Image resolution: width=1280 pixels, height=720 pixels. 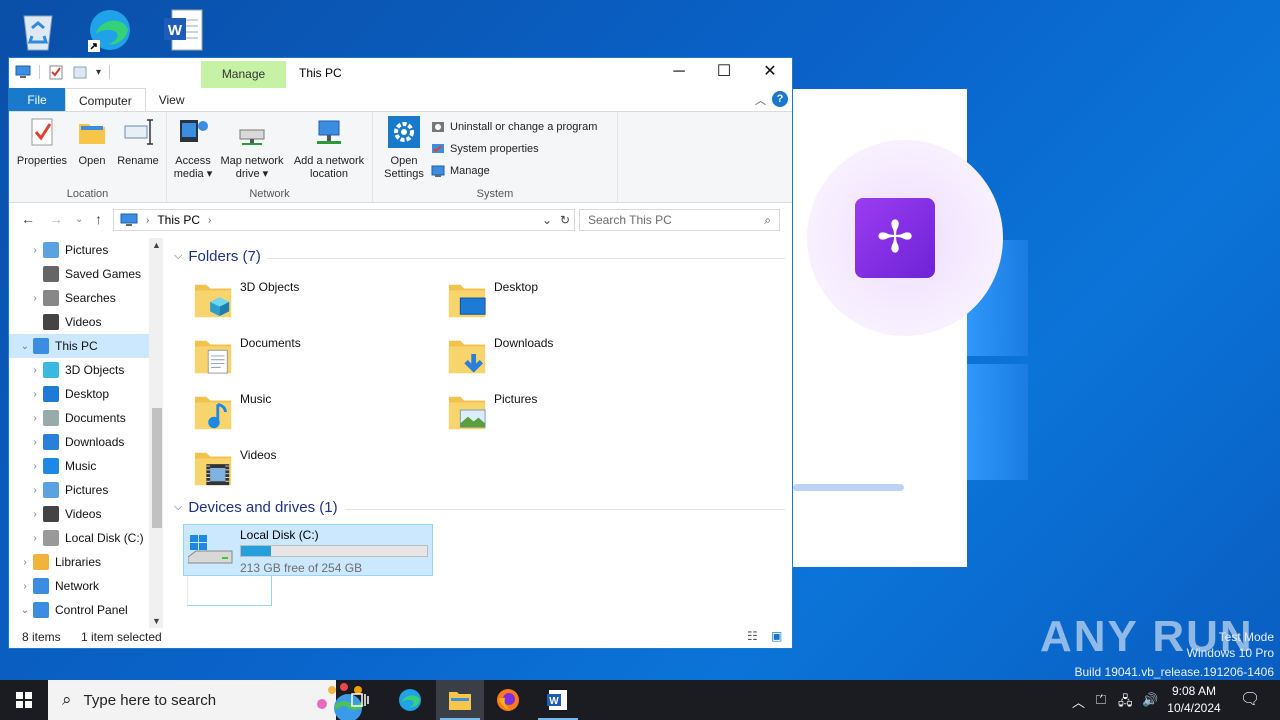 I want to click on maximize-button: ☐, so click(x=724, y=73).